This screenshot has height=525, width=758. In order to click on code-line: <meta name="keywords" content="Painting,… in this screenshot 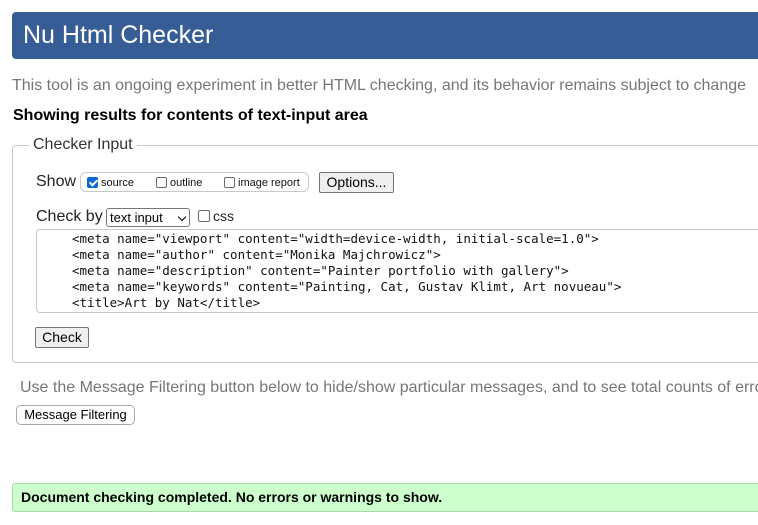, I will do `click(347, 286)`.